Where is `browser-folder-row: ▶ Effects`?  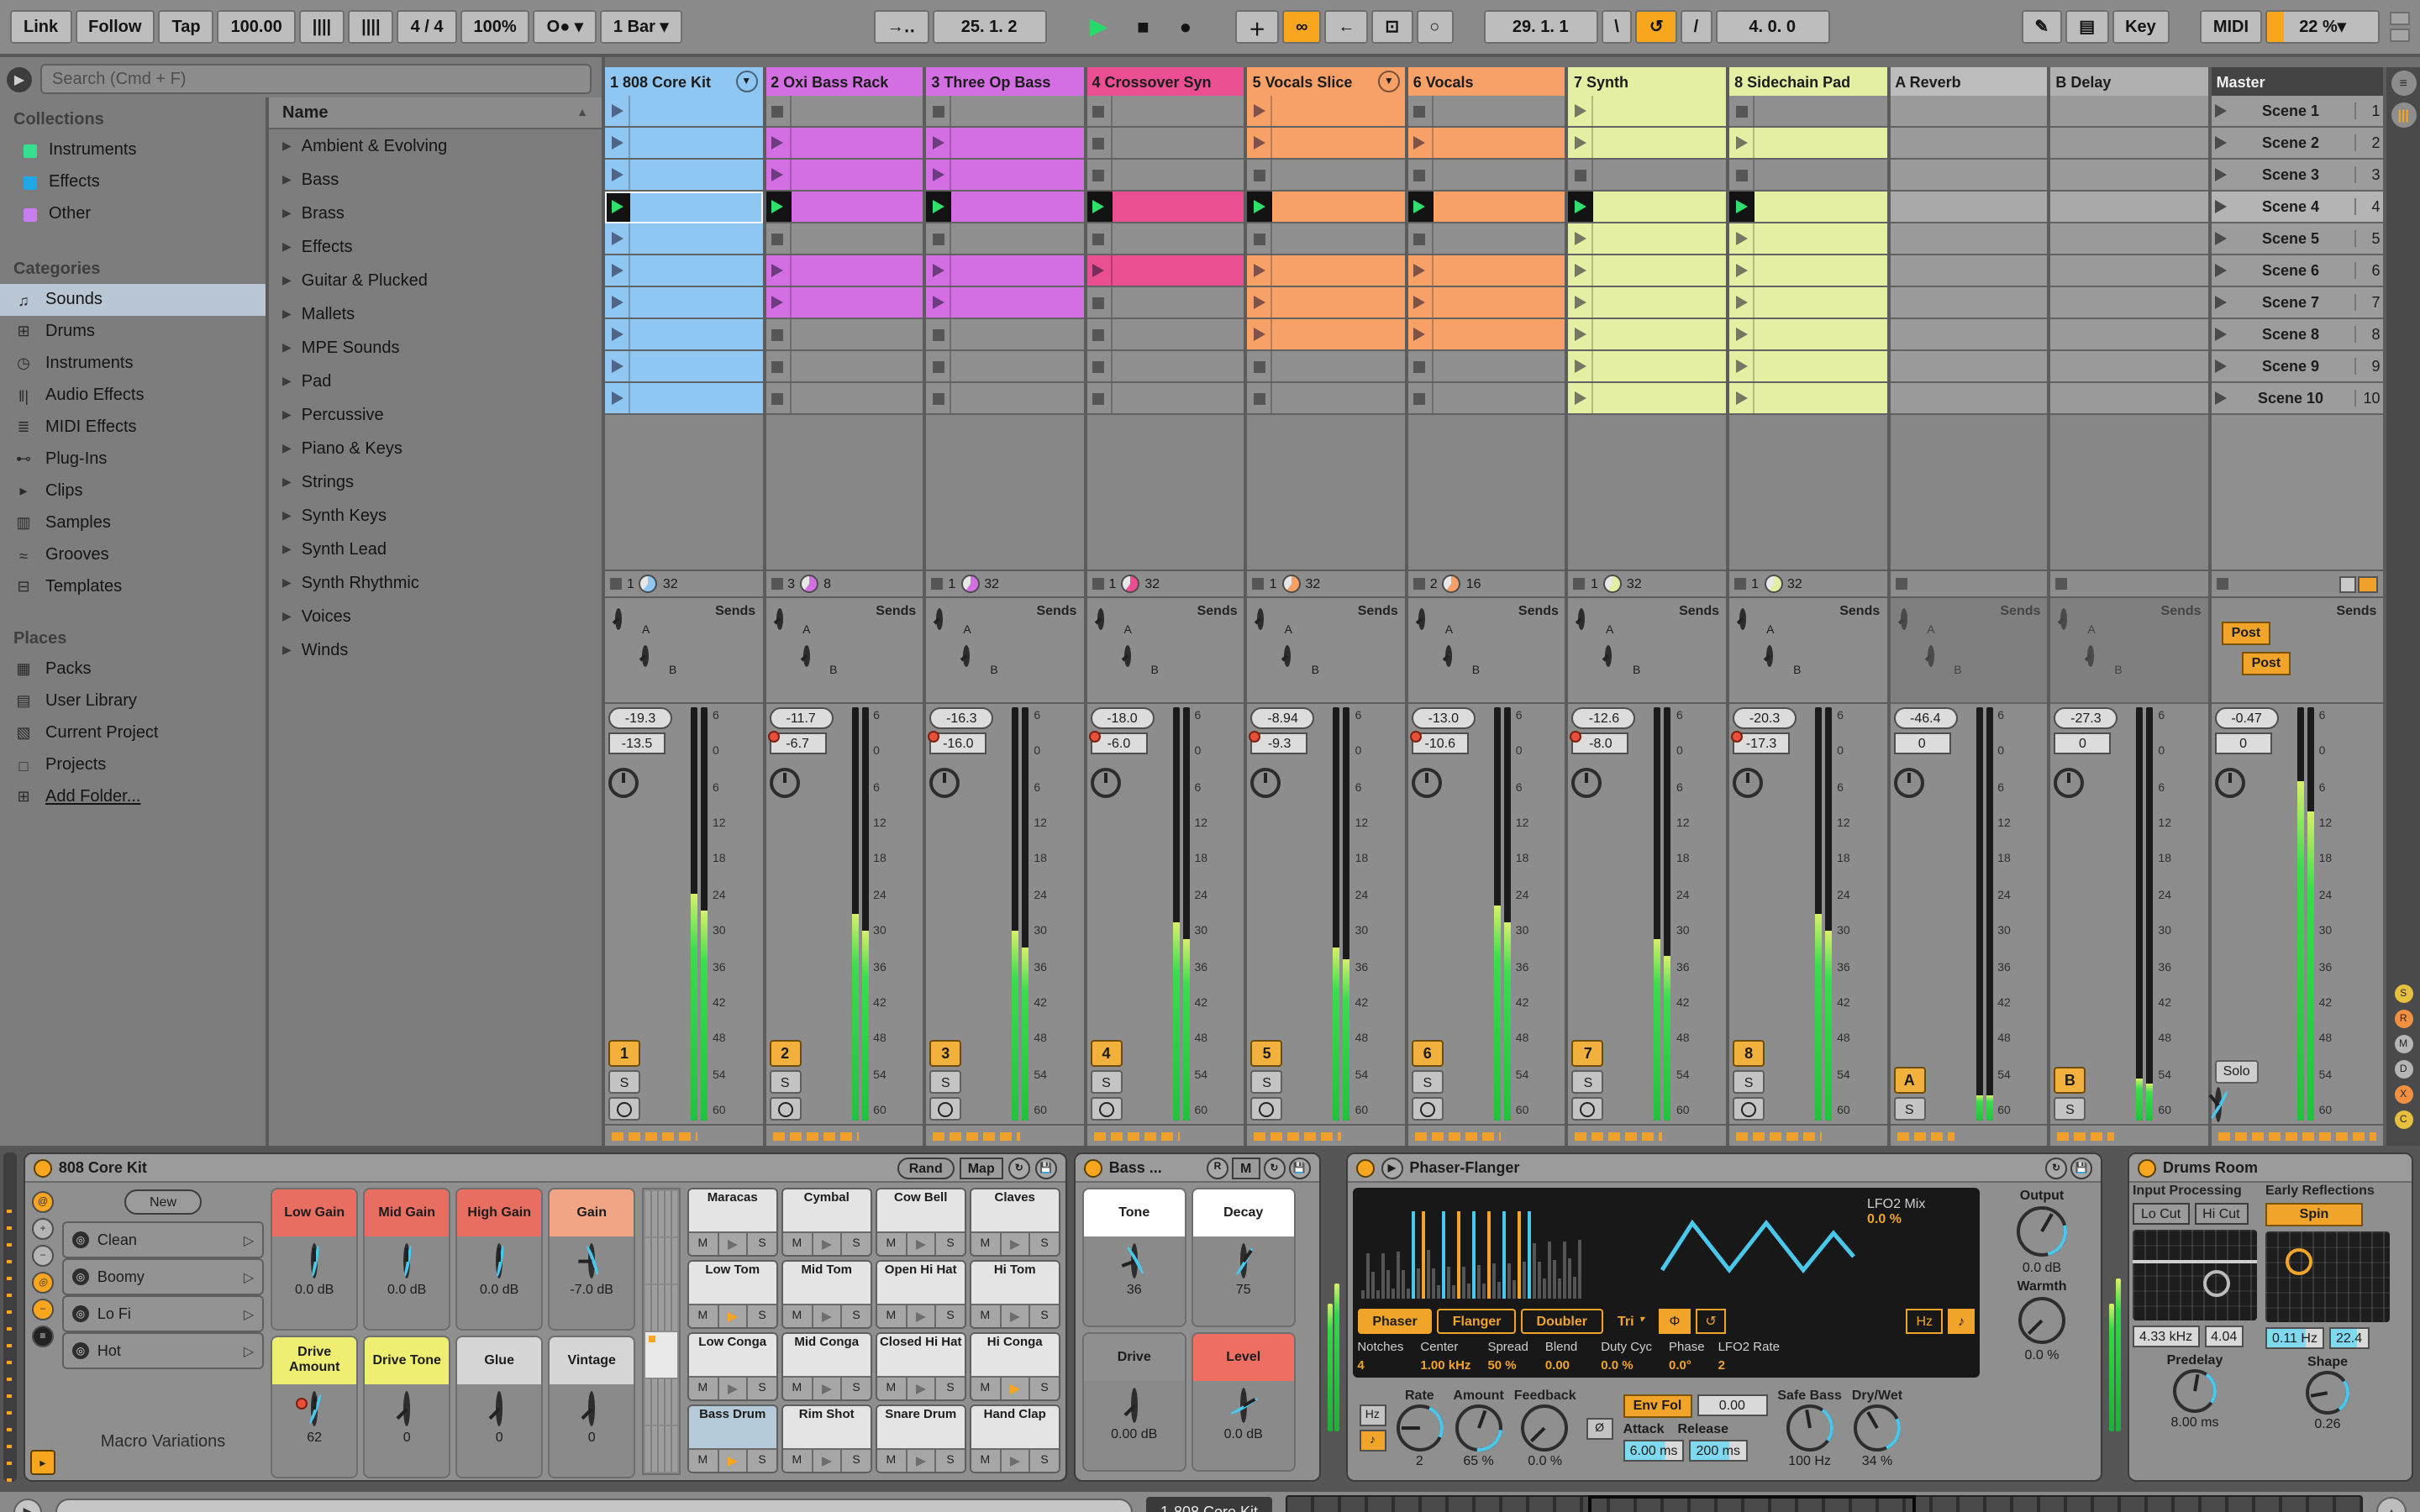
browser-folder-row: ▶ Effects is located at coordinates (435, 247).